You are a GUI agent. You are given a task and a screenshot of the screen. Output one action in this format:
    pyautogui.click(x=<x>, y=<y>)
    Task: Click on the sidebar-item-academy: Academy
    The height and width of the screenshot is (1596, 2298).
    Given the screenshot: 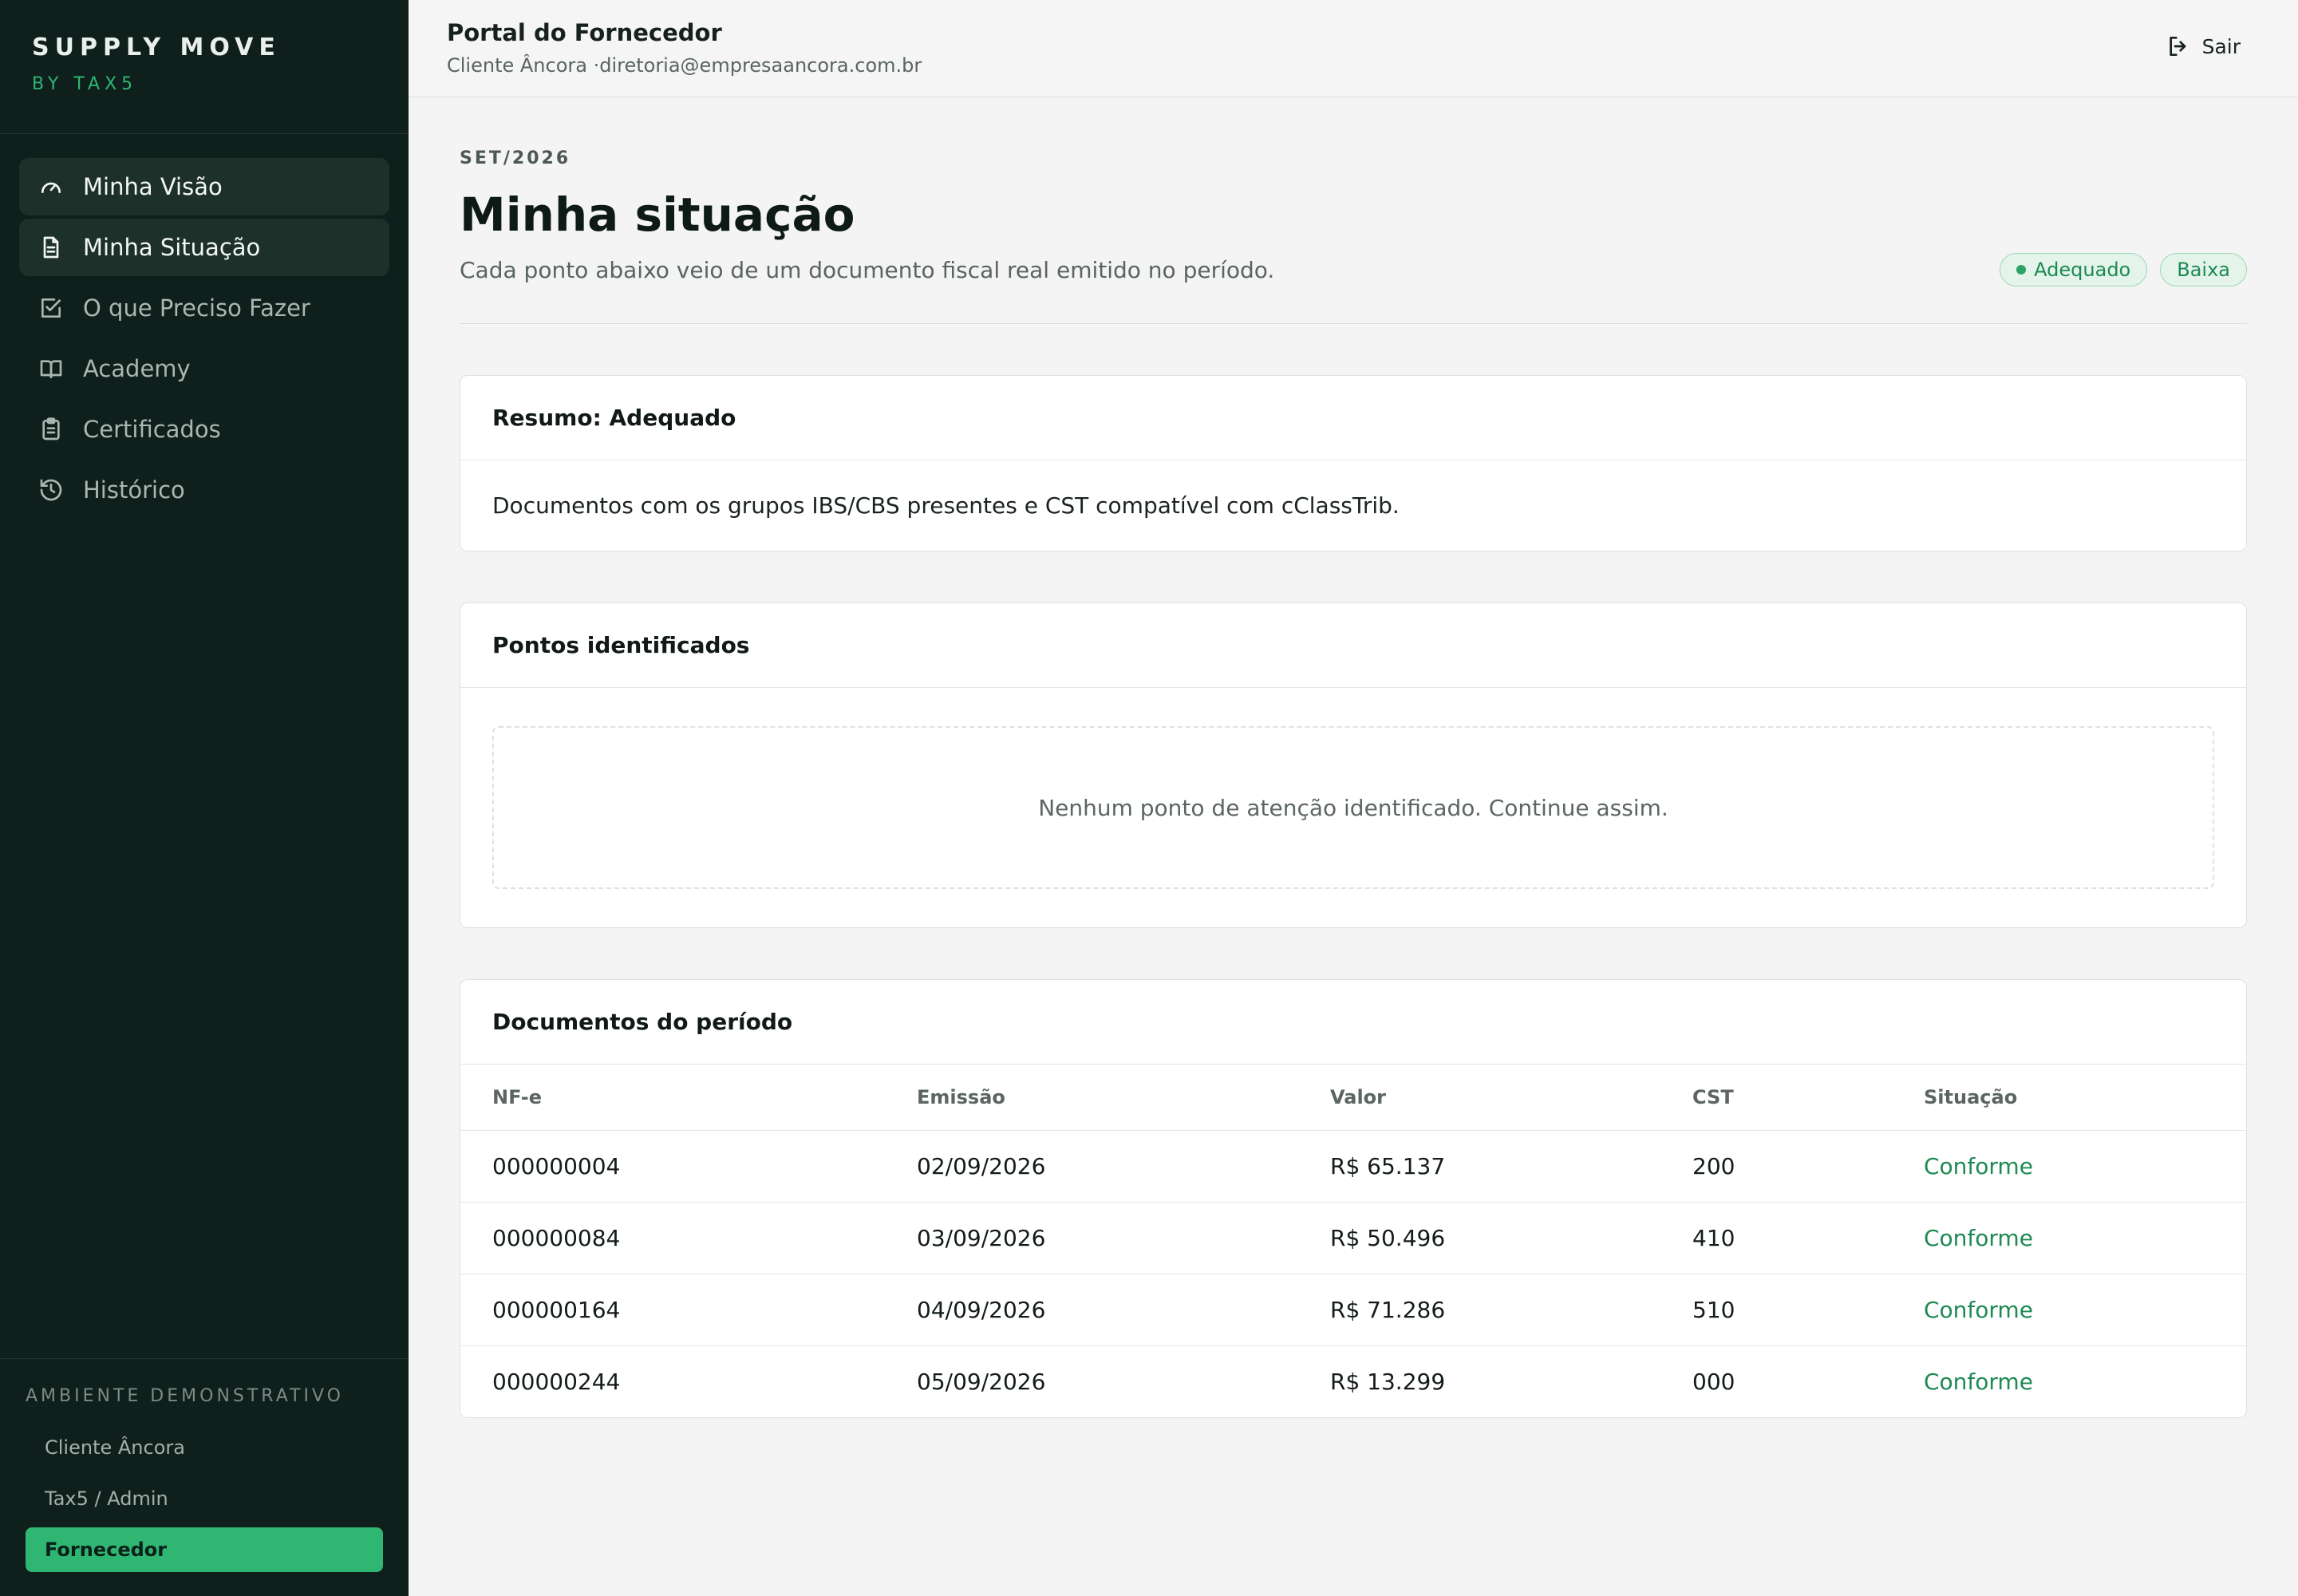 What is the action you would take?
    pyautogui.click(x=204, y=368)
    